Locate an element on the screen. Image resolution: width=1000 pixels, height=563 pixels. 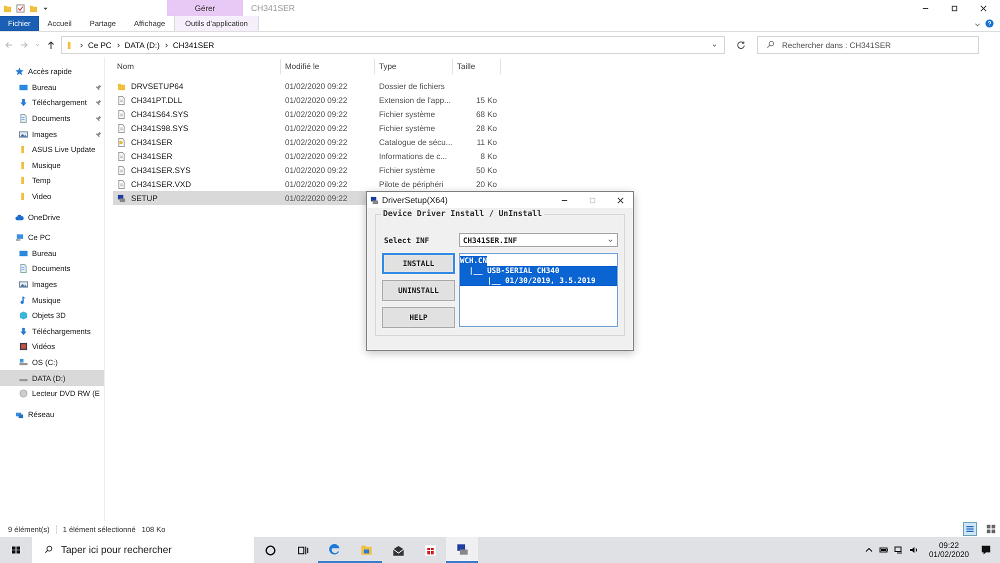
table-cell: Dossier de fichiers is located at coordinates (412, 86).